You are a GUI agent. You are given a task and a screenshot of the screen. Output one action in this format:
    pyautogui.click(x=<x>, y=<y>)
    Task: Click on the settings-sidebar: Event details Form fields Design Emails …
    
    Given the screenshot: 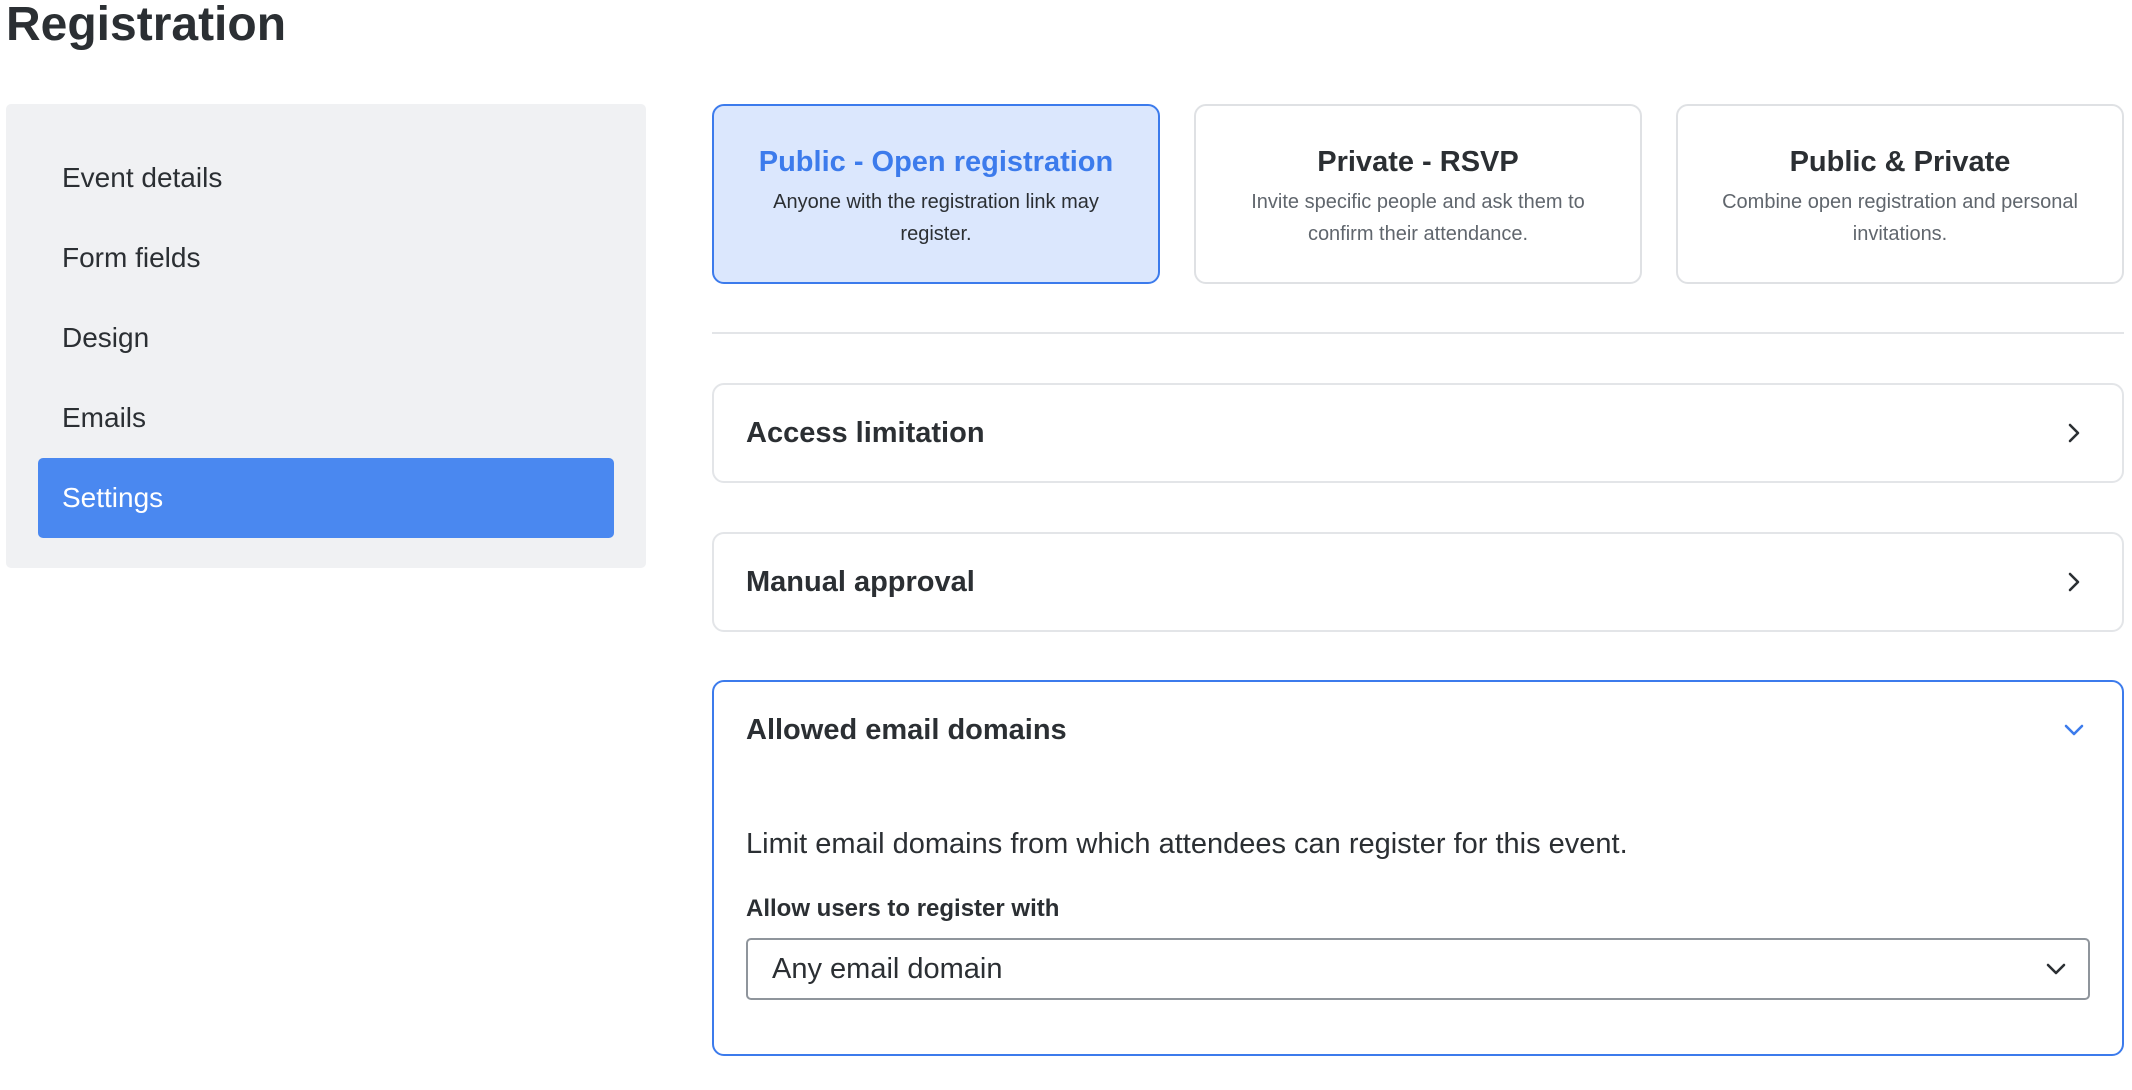 What is the action you would take?
    pyautogui.click(x=326, y=336)
    